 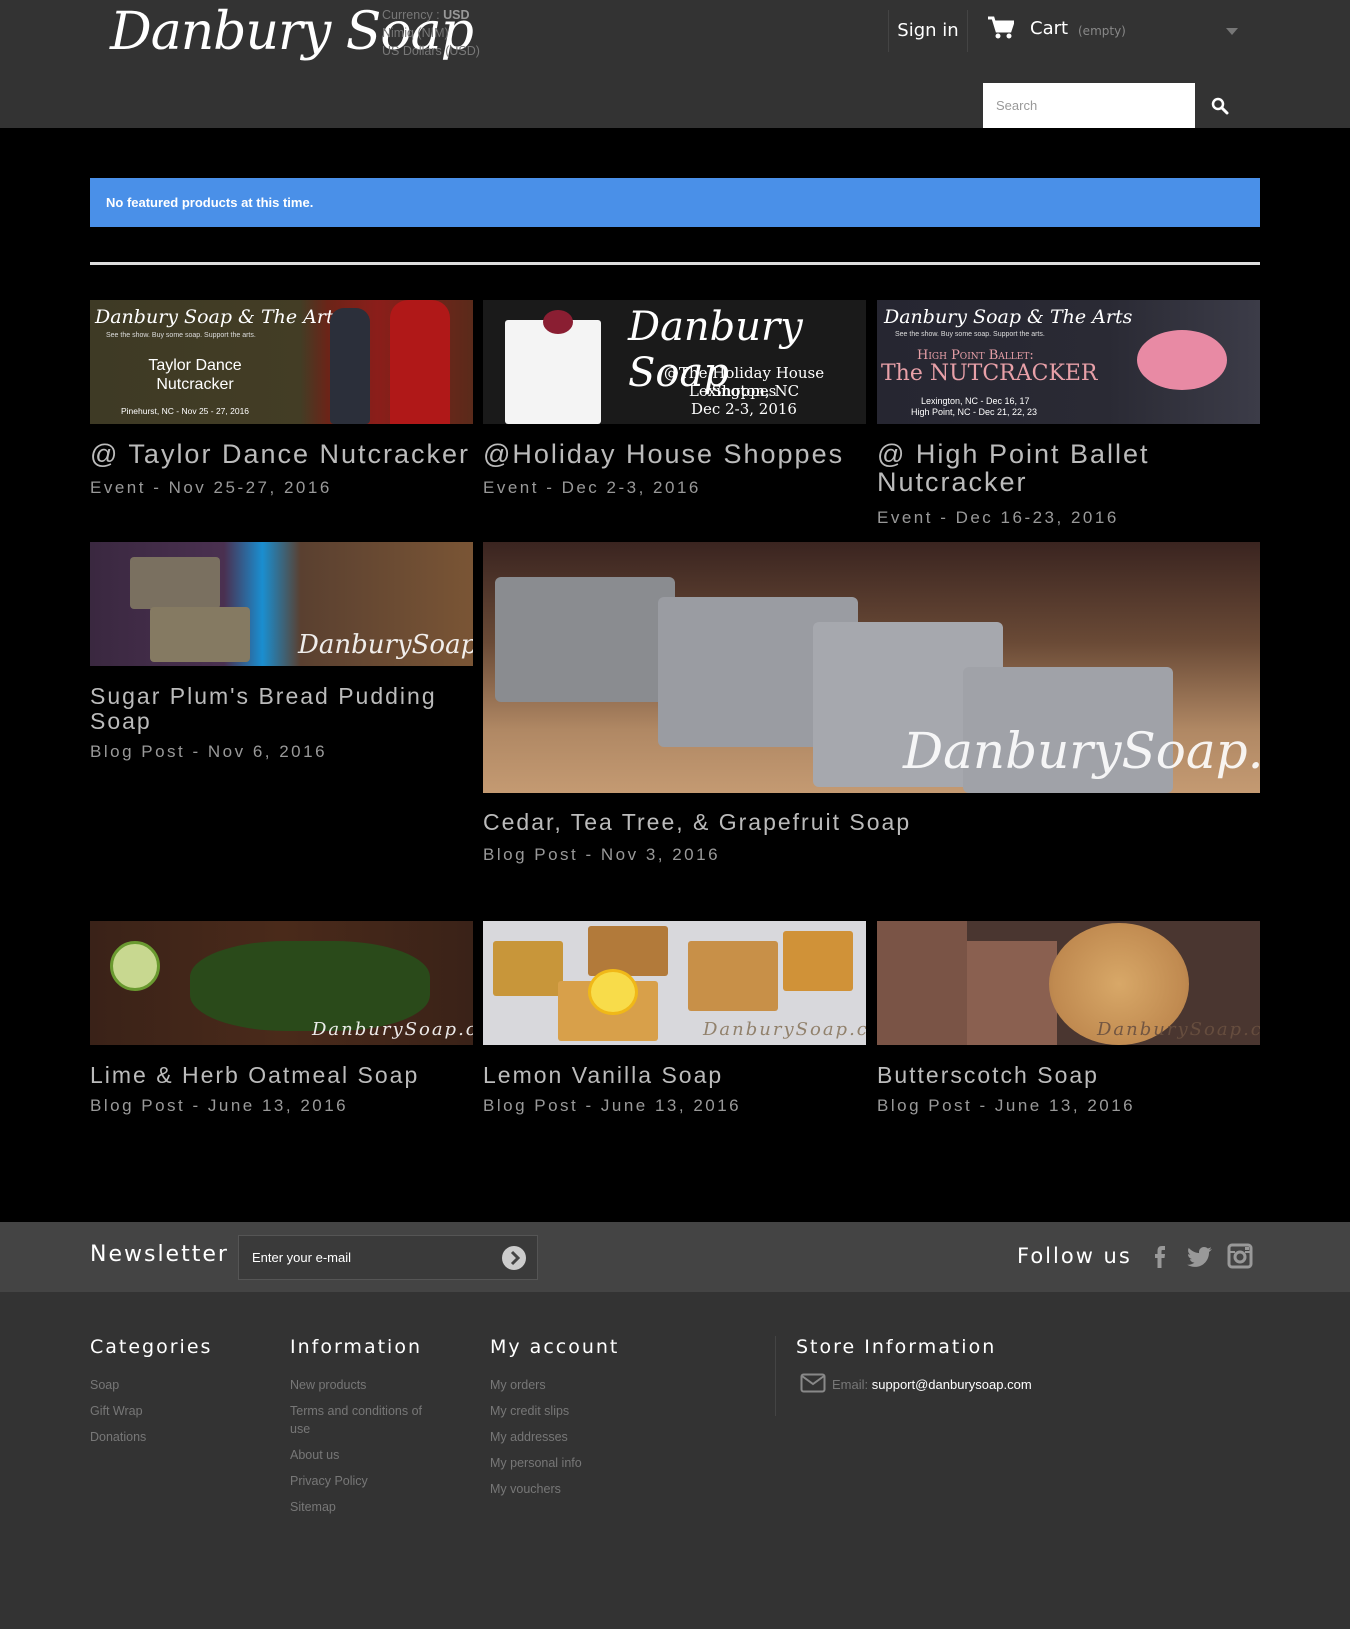 What do you see at coordinates (211, 487) in the screenshot?
I see `tile-subtitle: Event - Nov 25-27, 2016` at bounding box center [211, 487].